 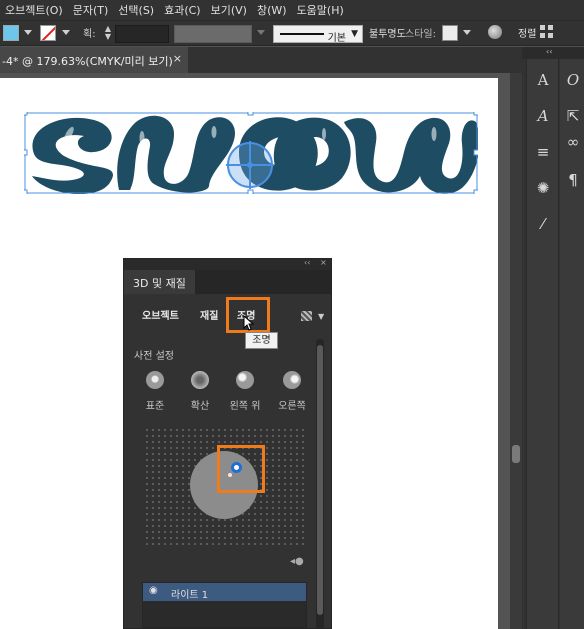 I want to click on eye-icon: ◉, so click(x=153, y=590).